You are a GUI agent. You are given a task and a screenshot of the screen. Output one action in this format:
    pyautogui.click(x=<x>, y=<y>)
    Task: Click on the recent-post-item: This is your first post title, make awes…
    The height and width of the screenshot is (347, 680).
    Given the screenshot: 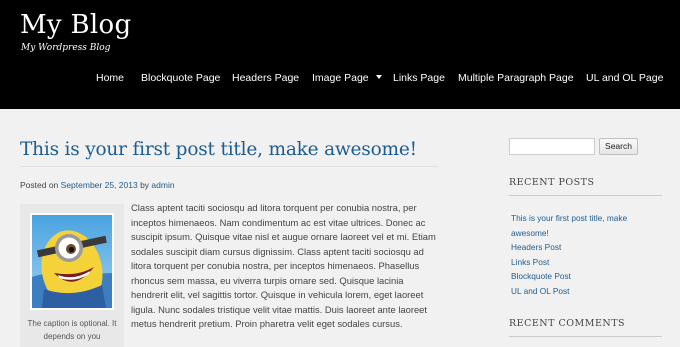 What is the action you would take?
    pyautogui.click(x=586, y=225)
    